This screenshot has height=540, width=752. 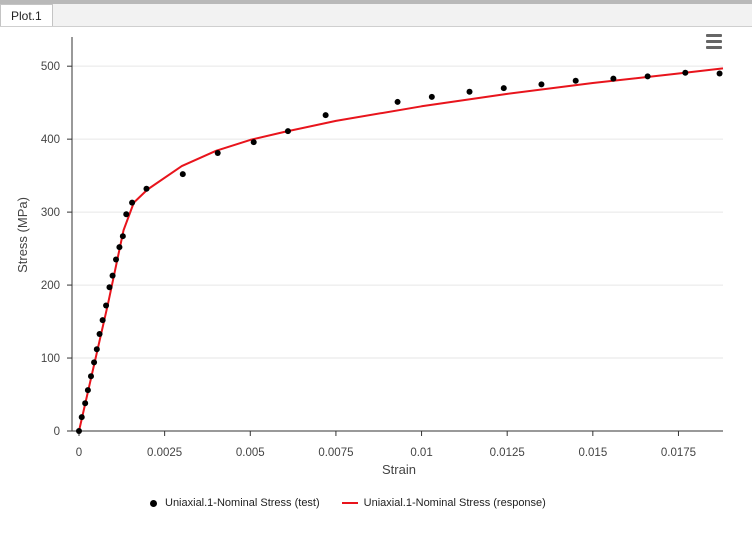 What do you see at coordinates (50, 286) in the screenshot?
I see `y-tick-label: 200` at bounding box center [50, 286].